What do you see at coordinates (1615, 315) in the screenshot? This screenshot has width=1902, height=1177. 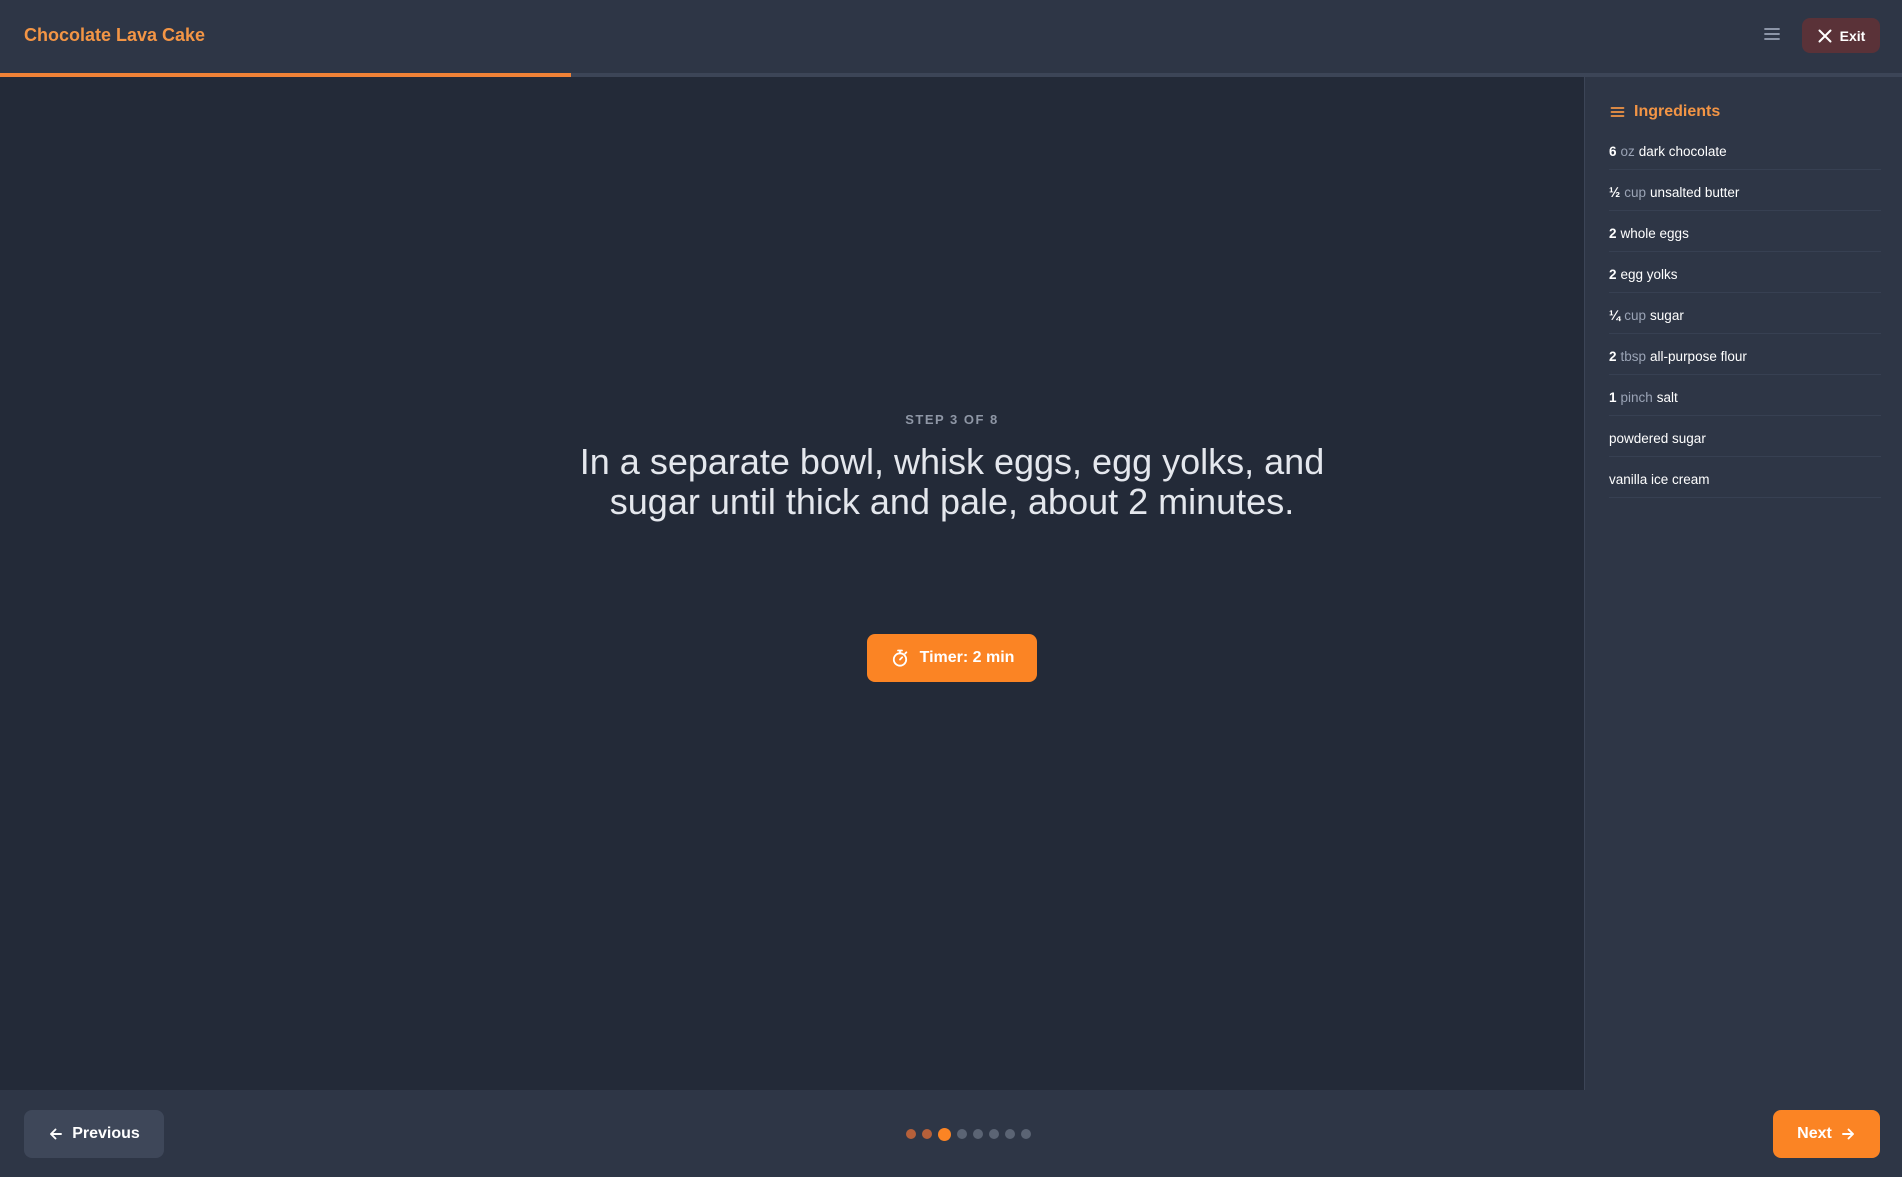 I see `ingredient-quantity: ¼` at bounding box center [1615, 315].